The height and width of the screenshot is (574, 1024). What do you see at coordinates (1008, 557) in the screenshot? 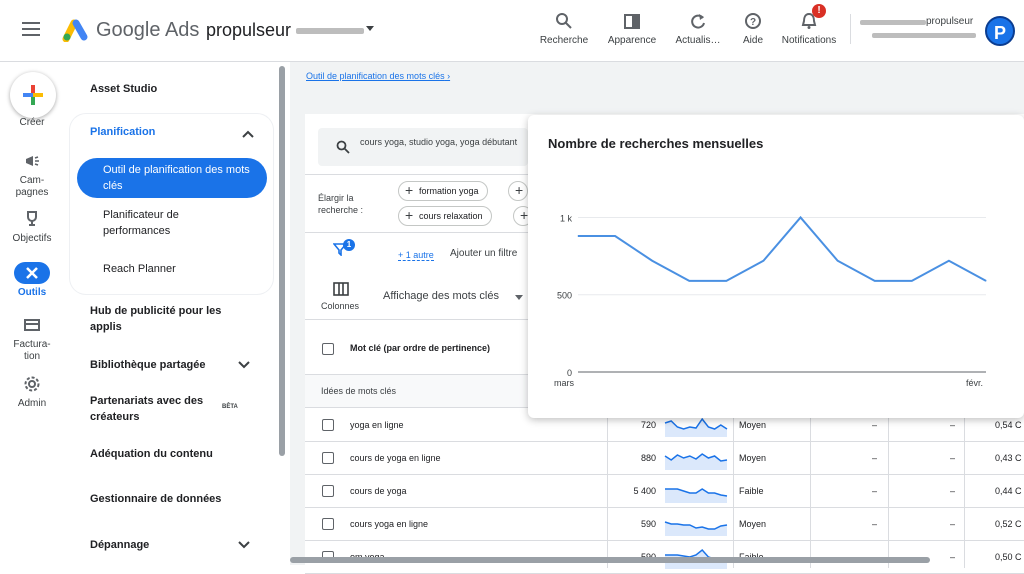
I see `cell-bid: 0,50 C` at bounding box center [1008, 557].